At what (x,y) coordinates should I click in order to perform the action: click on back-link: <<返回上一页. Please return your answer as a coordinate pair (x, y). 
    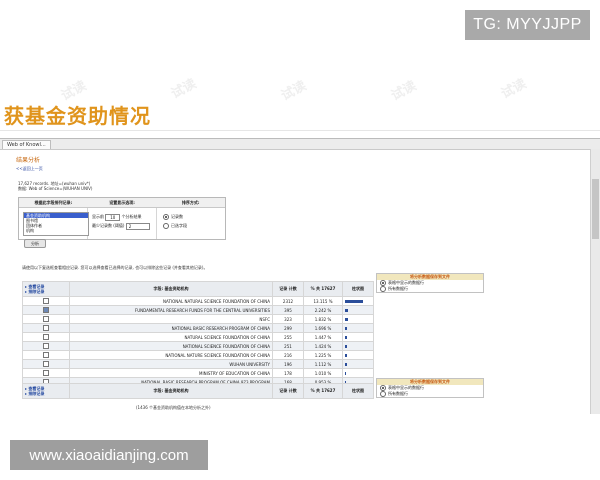
    Looking at the image, I should click on (298, 169).